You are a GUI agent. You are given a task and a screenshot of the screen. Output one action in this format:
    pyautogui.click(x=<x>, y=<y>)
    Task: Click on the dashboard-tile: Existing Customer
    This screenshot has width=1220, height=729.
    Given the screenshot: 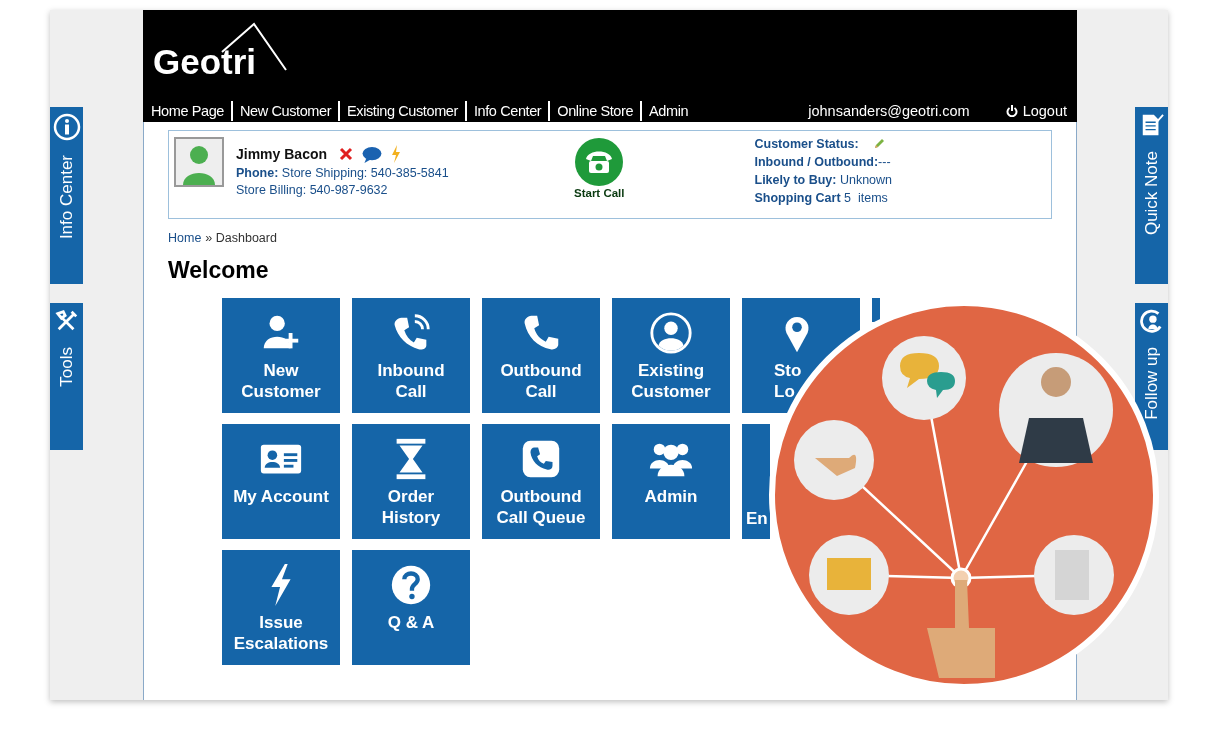 What is the action you would take?
    pyautogui.click(x=671, y=355)
    